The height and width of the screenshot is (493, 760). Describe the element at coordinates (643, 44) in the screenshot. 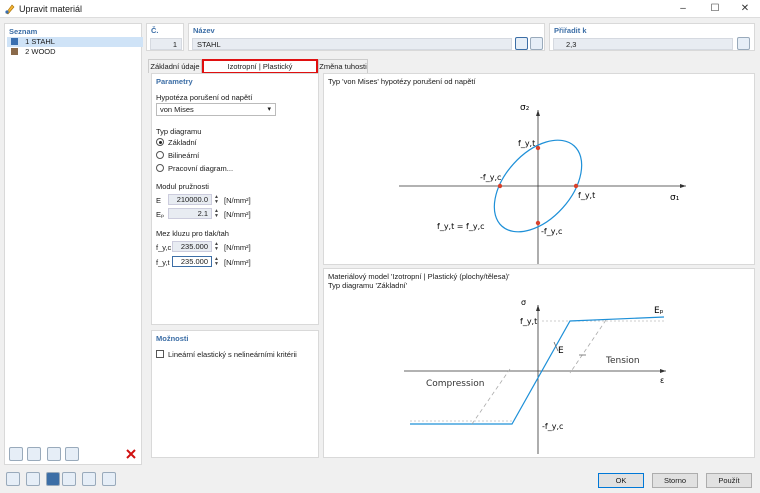

I see `assigned-field: 2,3` at that location.